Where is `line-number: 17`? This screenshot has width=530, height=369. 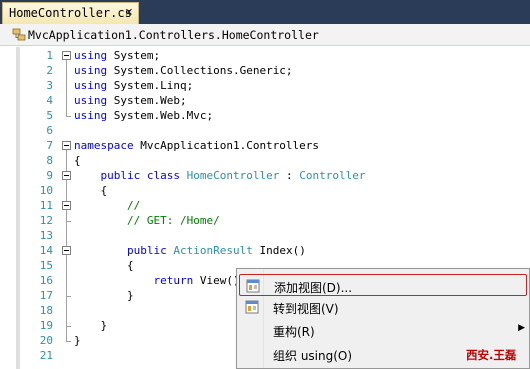 line-number: 17 is located at coordinates (46, 295).